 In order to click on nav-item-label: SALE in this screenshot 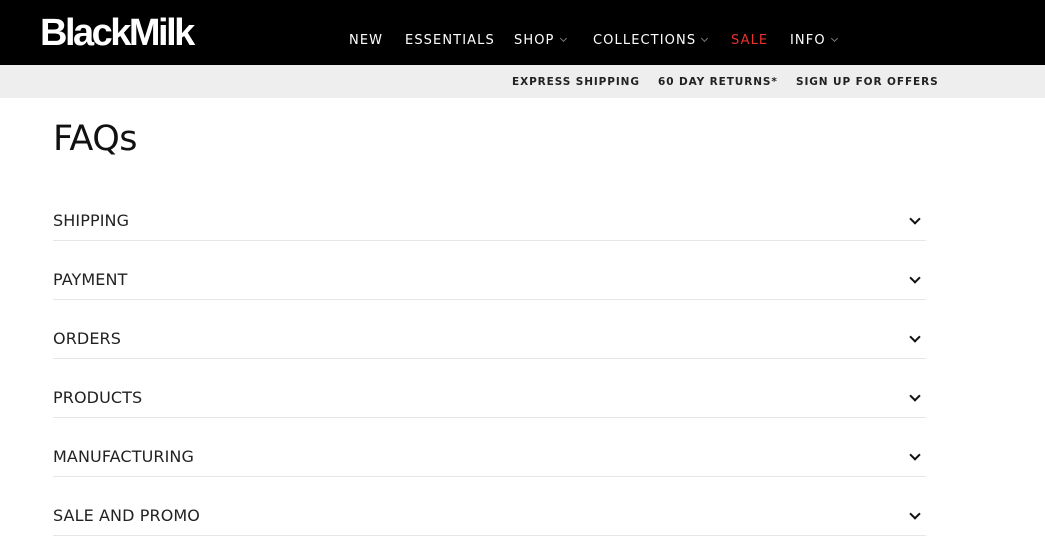, I will do `click(750, 40)`.